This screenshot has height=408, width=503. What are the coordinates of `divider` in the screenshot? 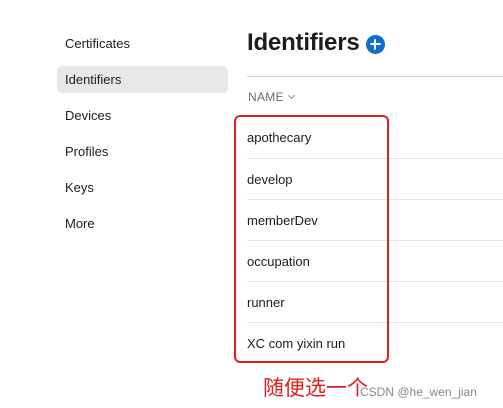 It's located at (375, 76).